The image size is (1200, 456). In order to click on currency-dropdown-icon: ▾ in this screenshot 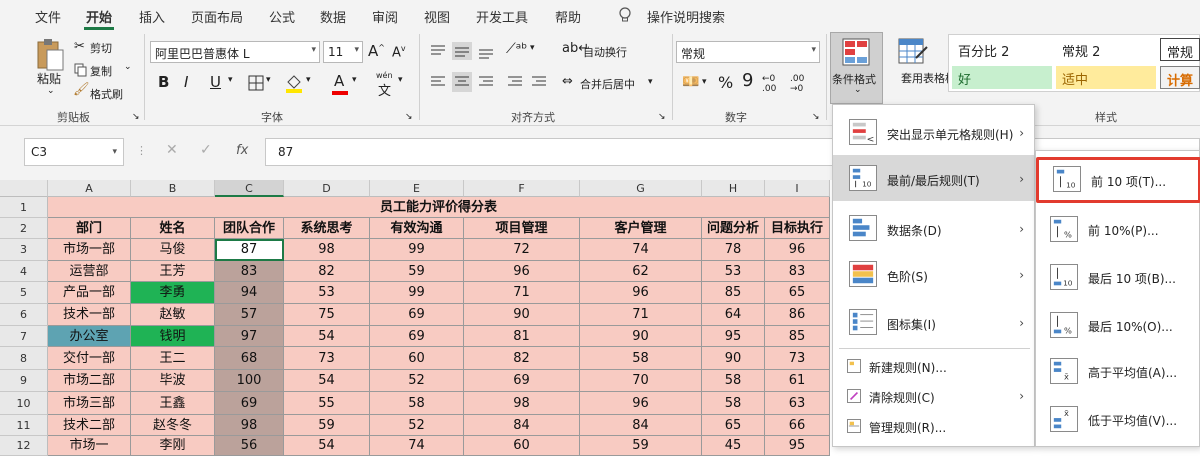, I will do `click(704, 82)`.